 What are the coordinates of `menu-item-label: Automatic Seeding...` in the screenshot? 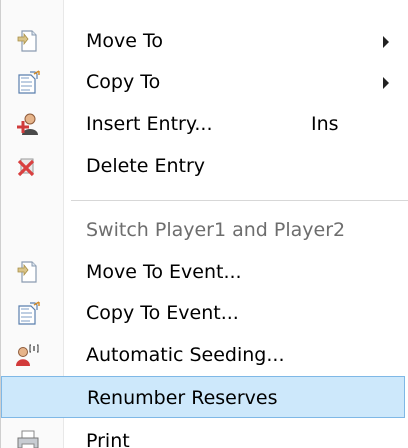 It's located at (185, 355).